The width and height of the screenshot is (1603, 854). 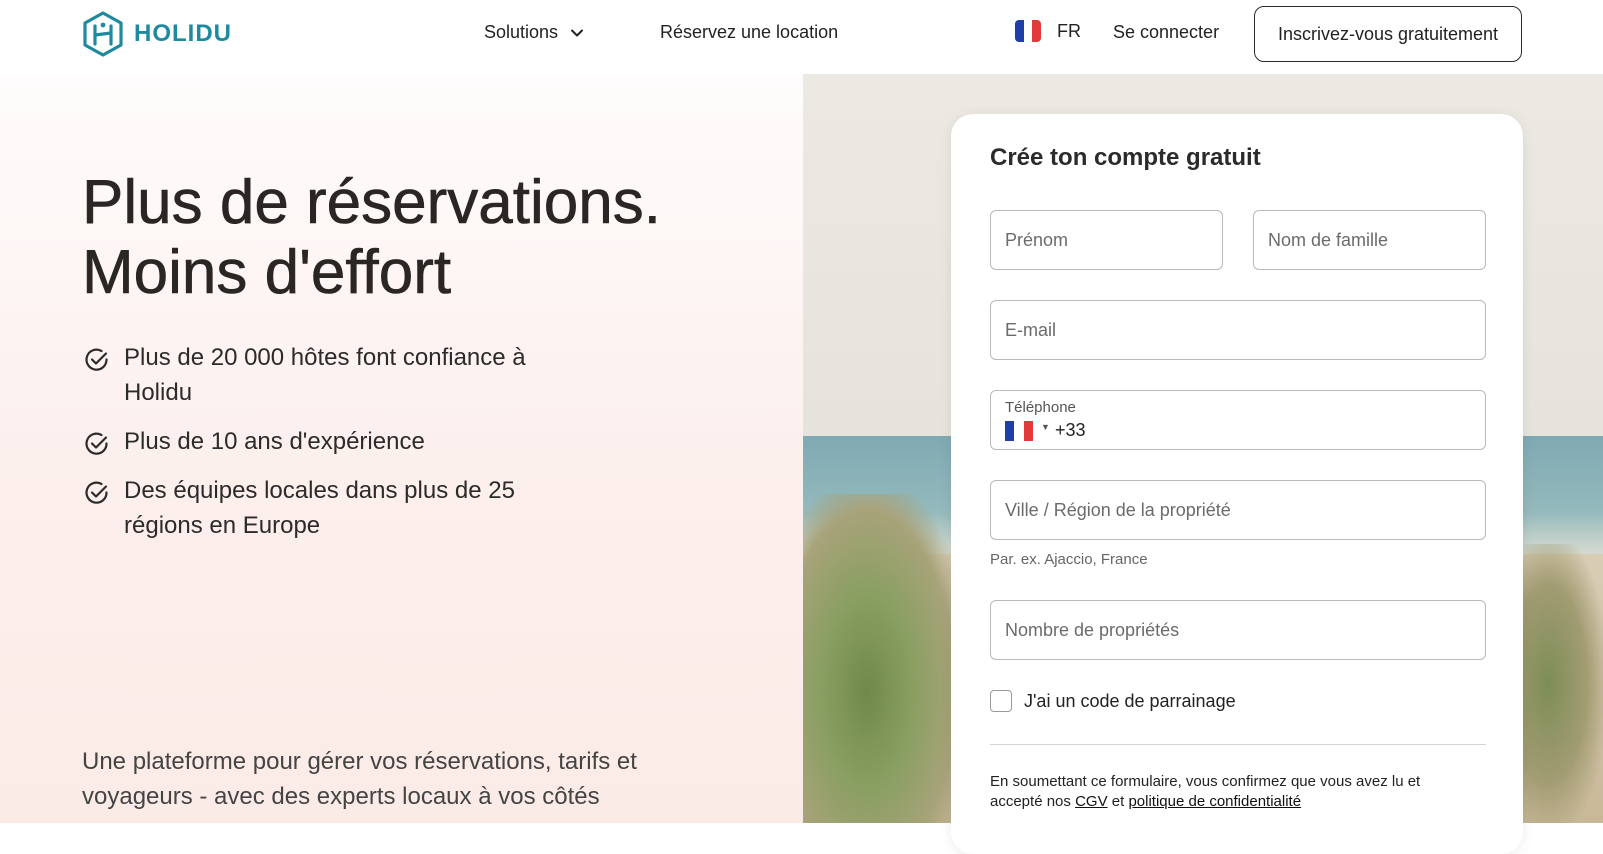 What do you see at coordinates (883, 658) in the screenshot?
I see `dune-grass-left` at bounding box center [883, 658].